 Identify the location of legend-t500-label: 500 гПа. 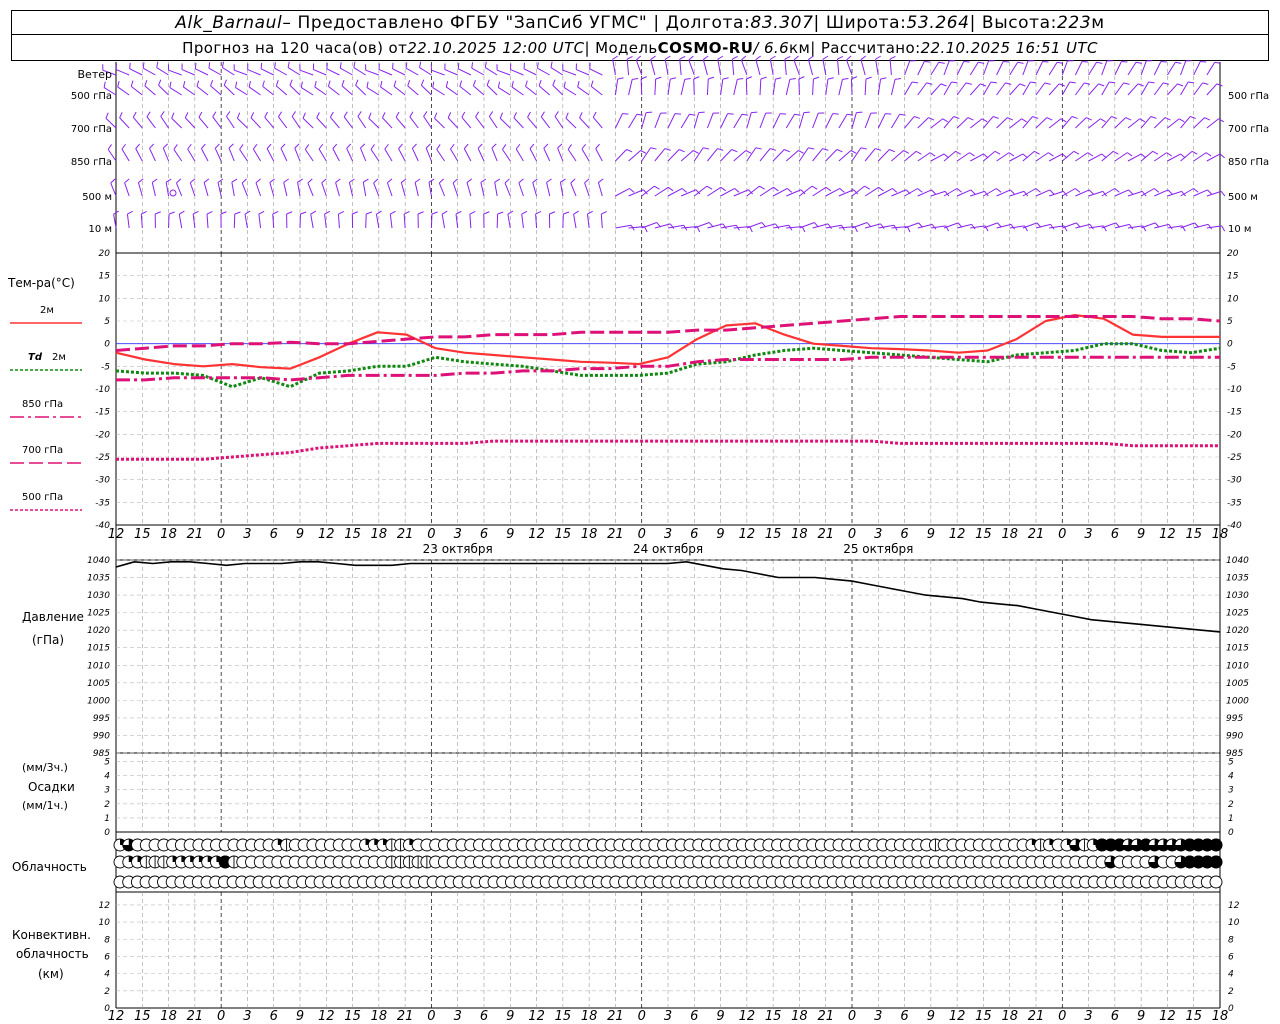
(42, 497).